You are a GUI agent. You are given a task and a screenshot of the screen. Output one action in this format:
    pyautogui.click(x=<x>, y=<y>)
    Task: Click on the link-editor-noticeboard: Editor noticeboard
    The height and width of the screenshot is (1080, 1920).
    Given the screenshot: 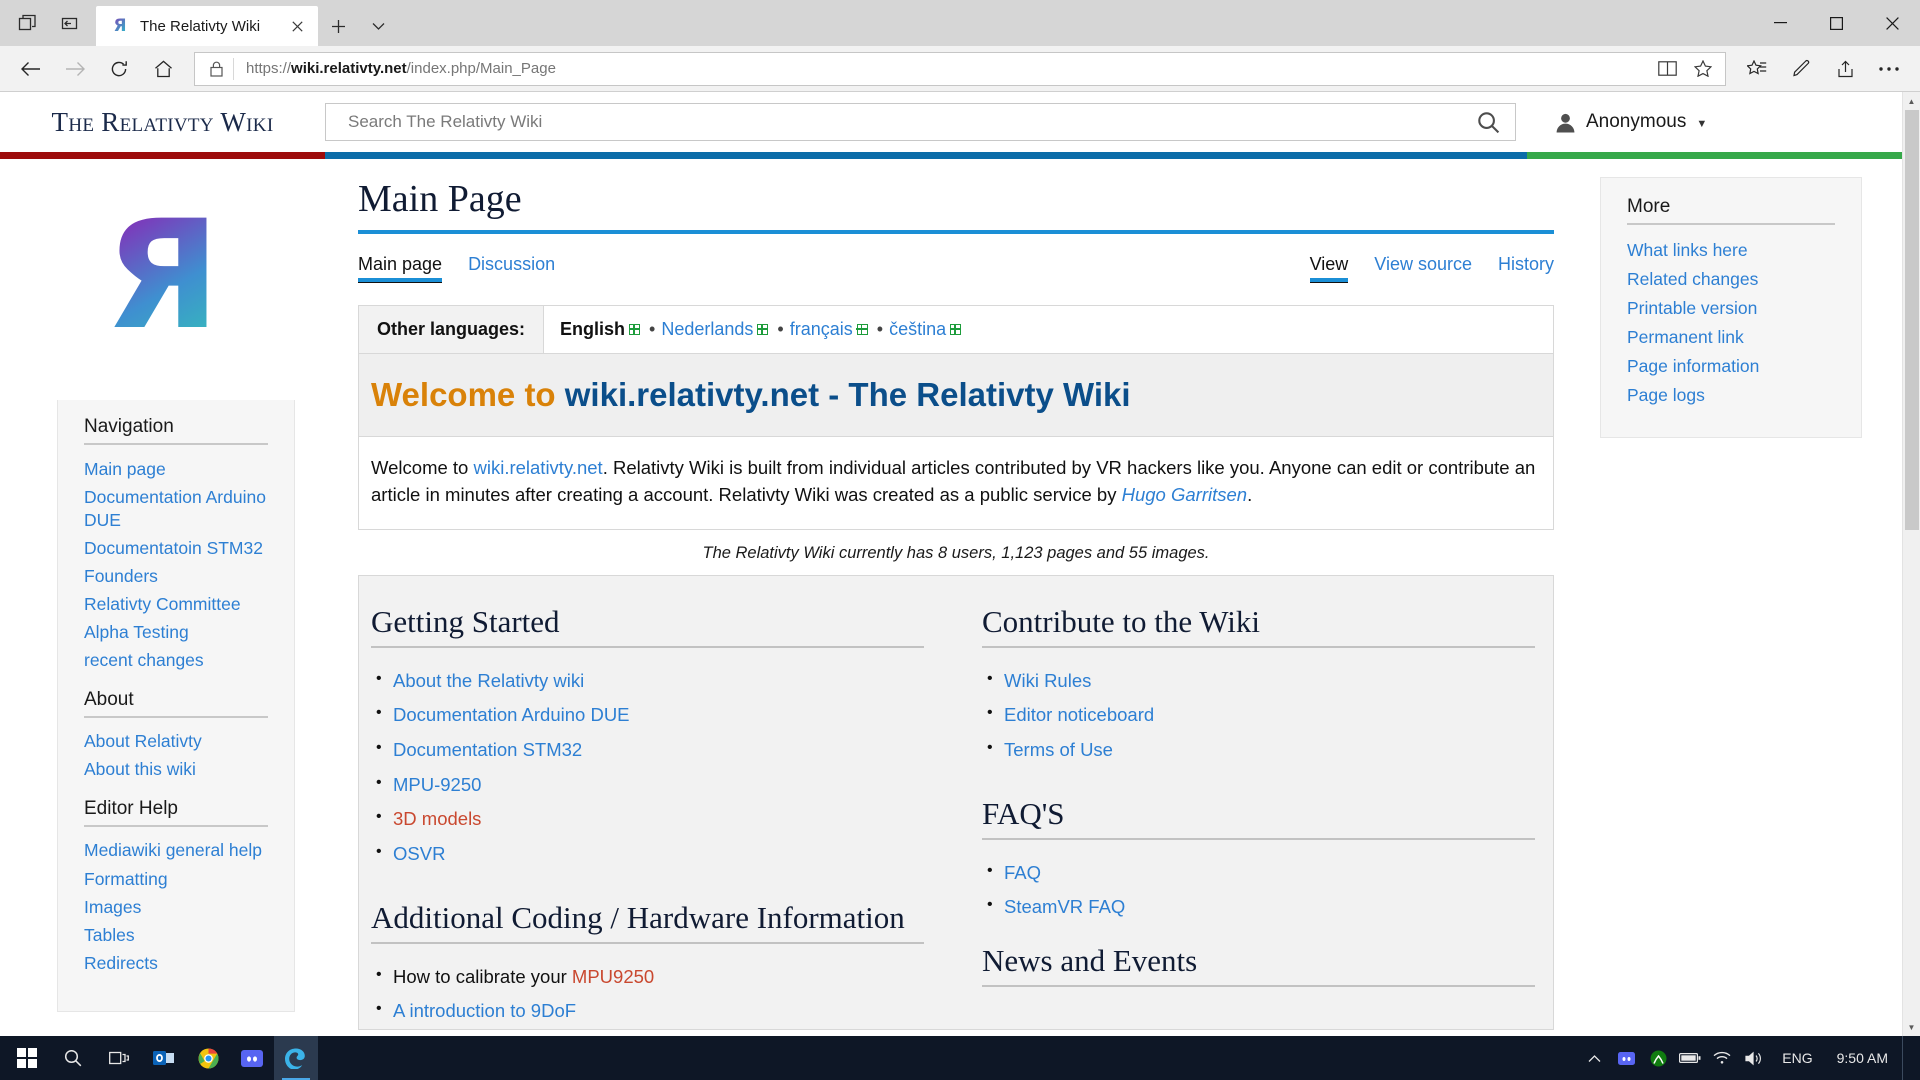 What is the action you would take?
    pyautogui.click(x=1079, y=714)
    